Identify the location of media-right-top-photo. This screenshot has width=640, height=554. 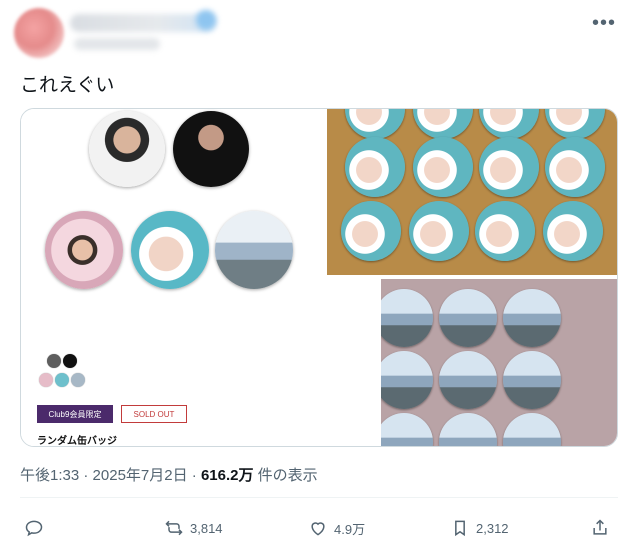
(472, 192).